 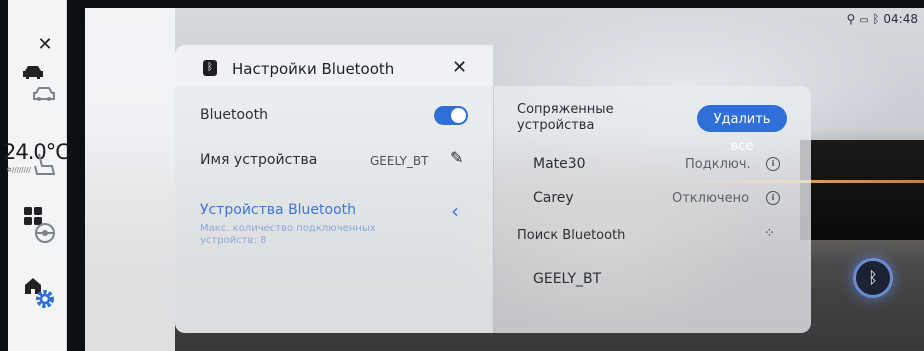 What do you see at coordinates (456, 157) in the screenshot?
I see `edit-icon: ✎` at bounding box center [456, 157].